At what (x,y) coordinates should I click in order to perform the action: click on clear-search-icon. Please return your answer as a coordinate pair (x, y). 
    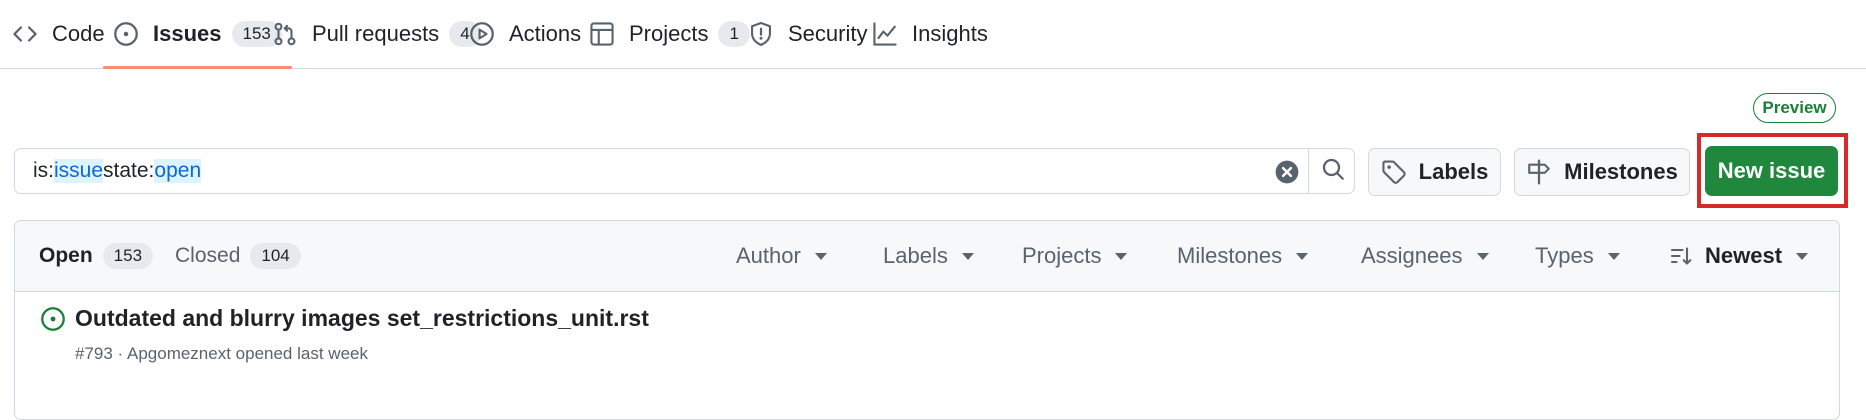
    Looking at the image, I should click on (1287, 172).